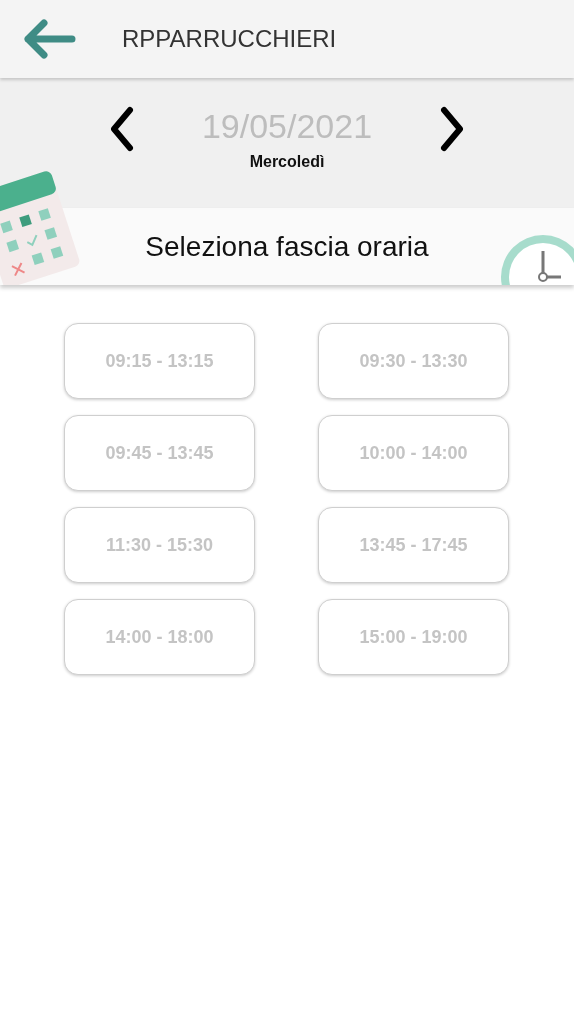  I want to click on weekday-label: Mercoledì, so click(287, 162).